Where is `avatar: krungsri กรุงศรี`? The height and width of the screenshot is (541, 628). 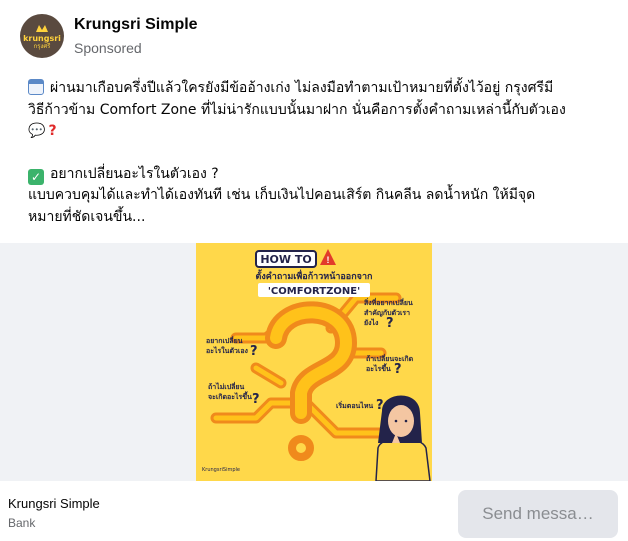
avatar: krungsri กรุงศรี is located at coordinates (42, 36).